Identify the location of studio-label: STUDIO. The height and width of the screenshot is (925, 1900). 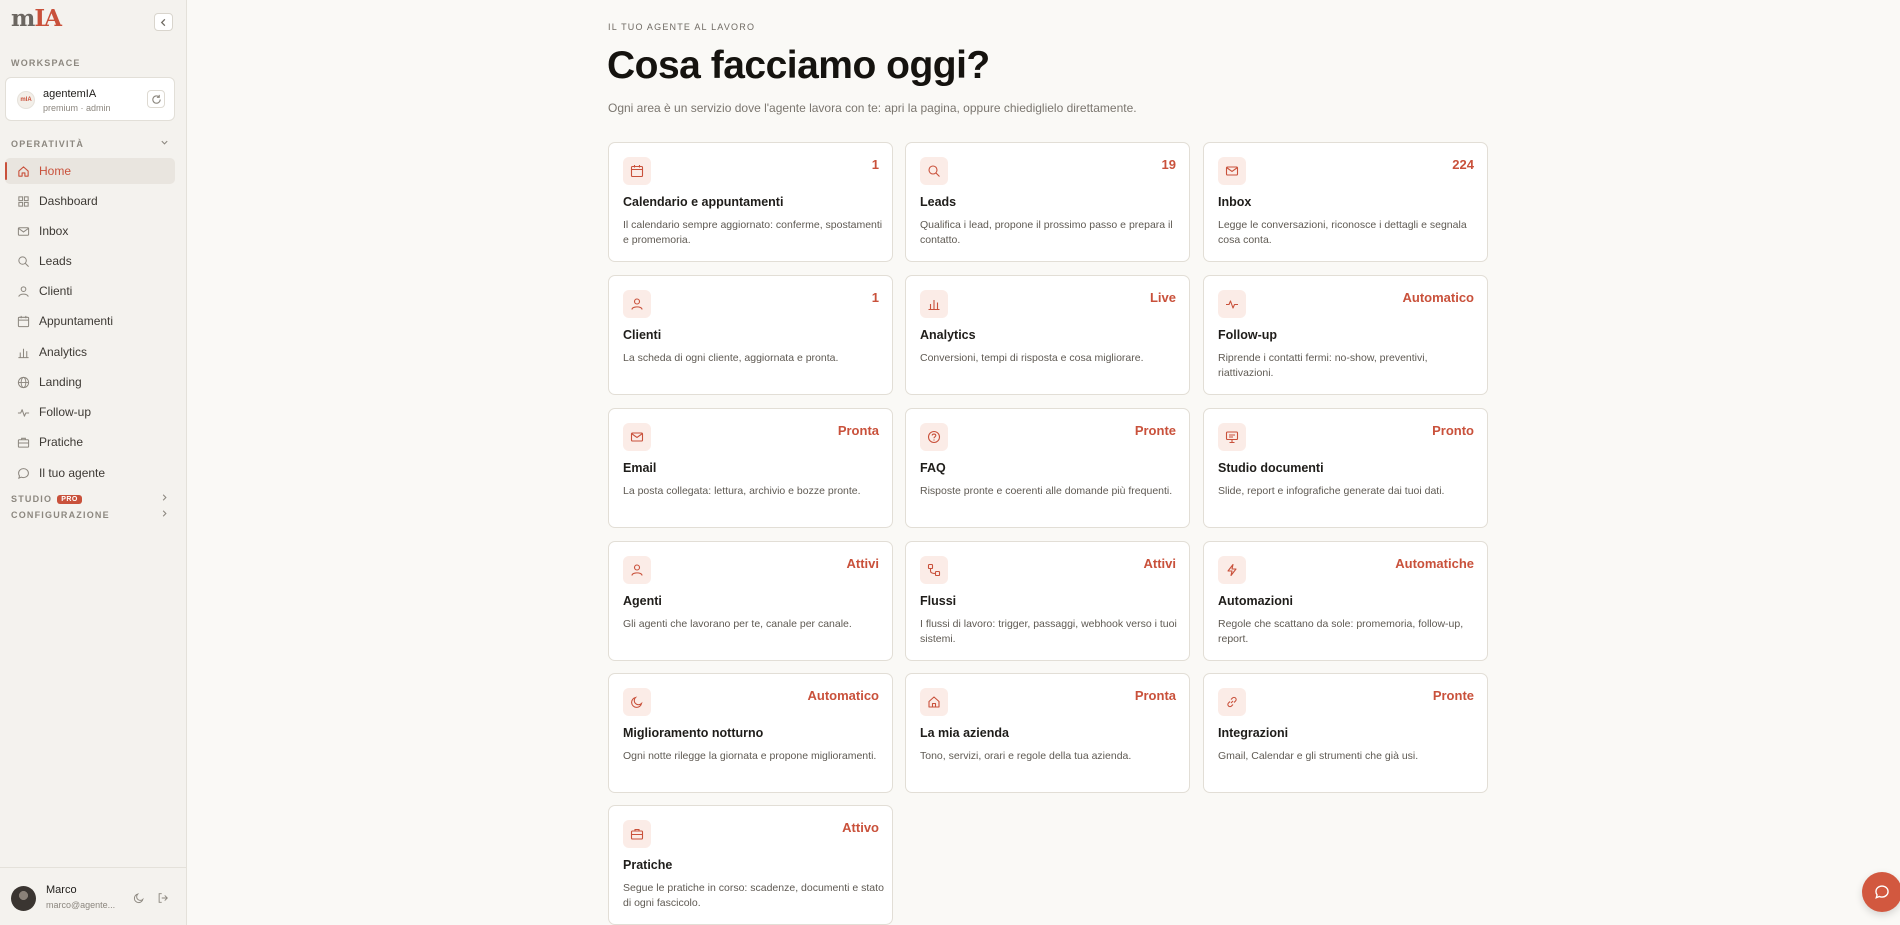
(32, 499).